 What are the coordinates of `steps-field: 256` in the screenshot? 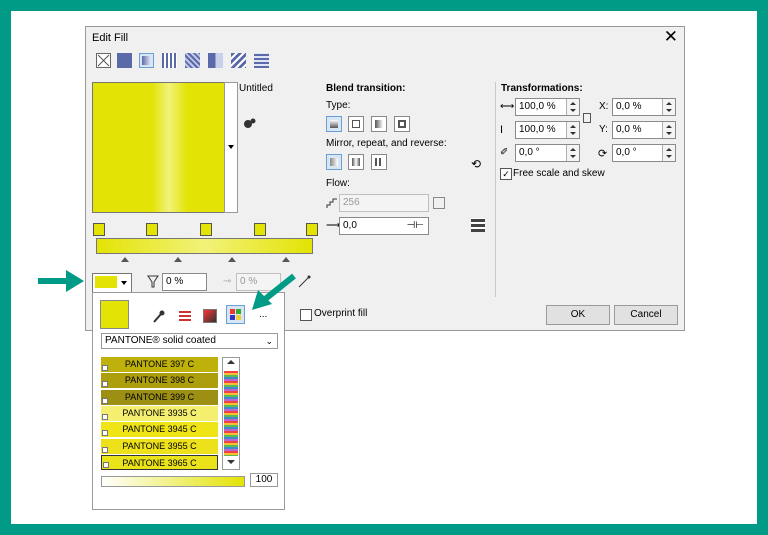 It's located at (384, 203).